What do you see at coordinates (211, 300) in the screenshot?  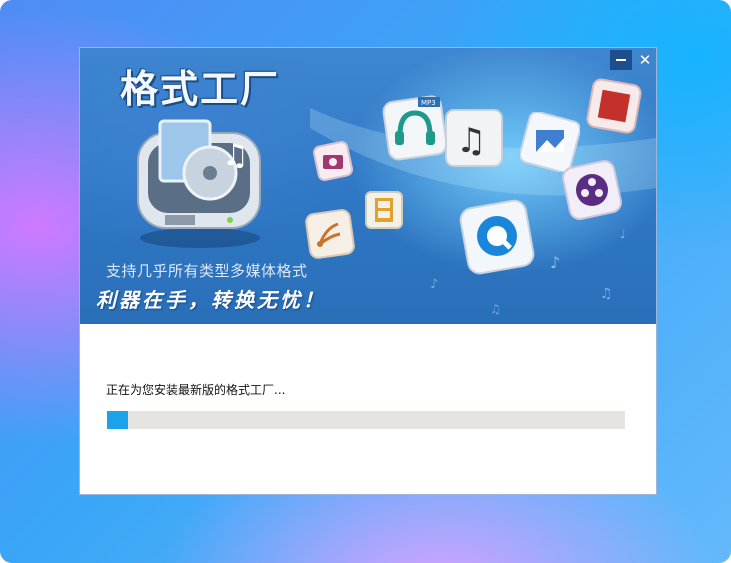 I see `slogan: 利器在手，转换无忧！` at bounding box center [211, 300].